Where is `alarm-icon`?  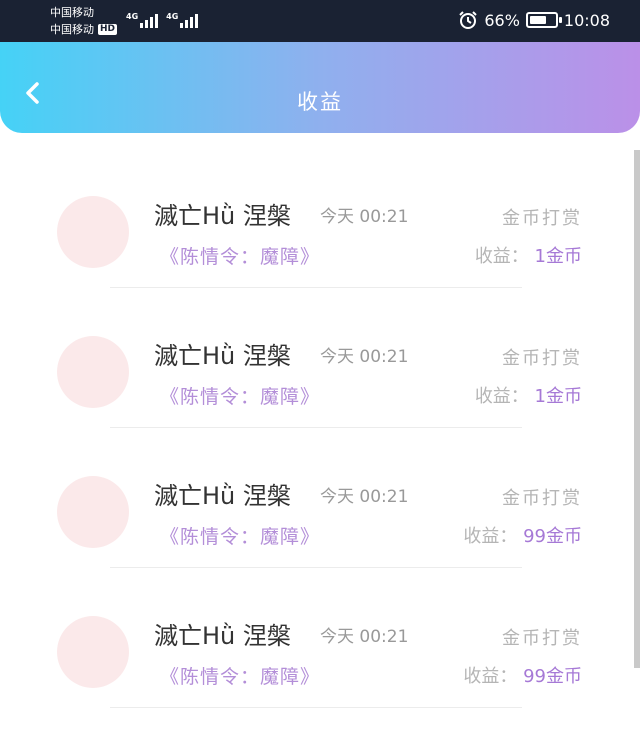 alarm-icon is located at coordinates (468, 20).